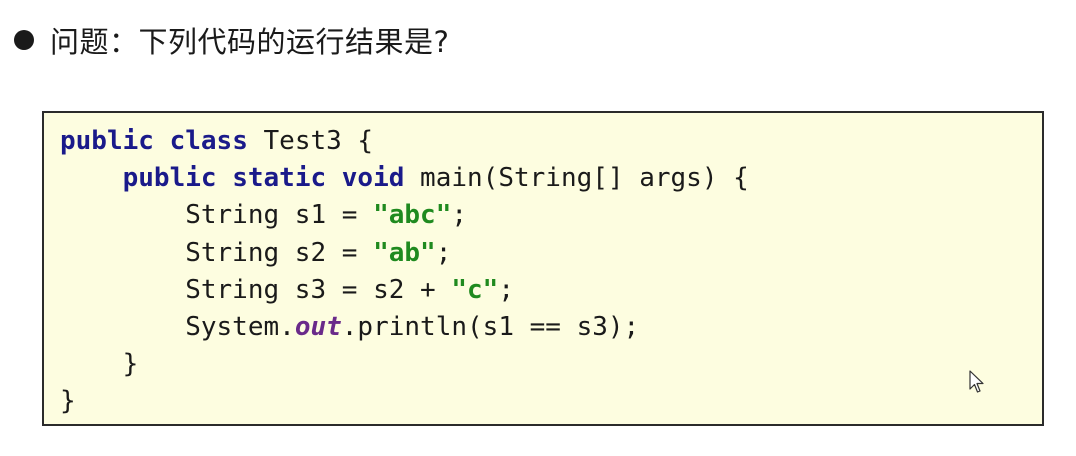 This screenshot has width=1076, height=456. Describe the element at coordinates (217, 252) in the screenshot. I see `code-text: String s2 =` at that location.